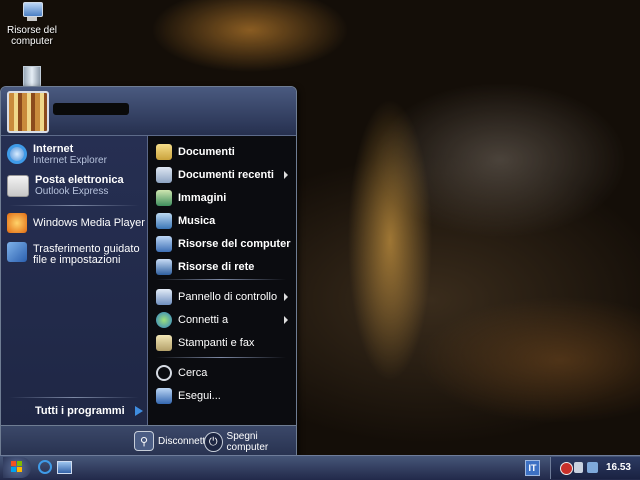 The height and width of the screenshot is (480, 640). I want to click on pinned-title: Internet, so click(53, 149).